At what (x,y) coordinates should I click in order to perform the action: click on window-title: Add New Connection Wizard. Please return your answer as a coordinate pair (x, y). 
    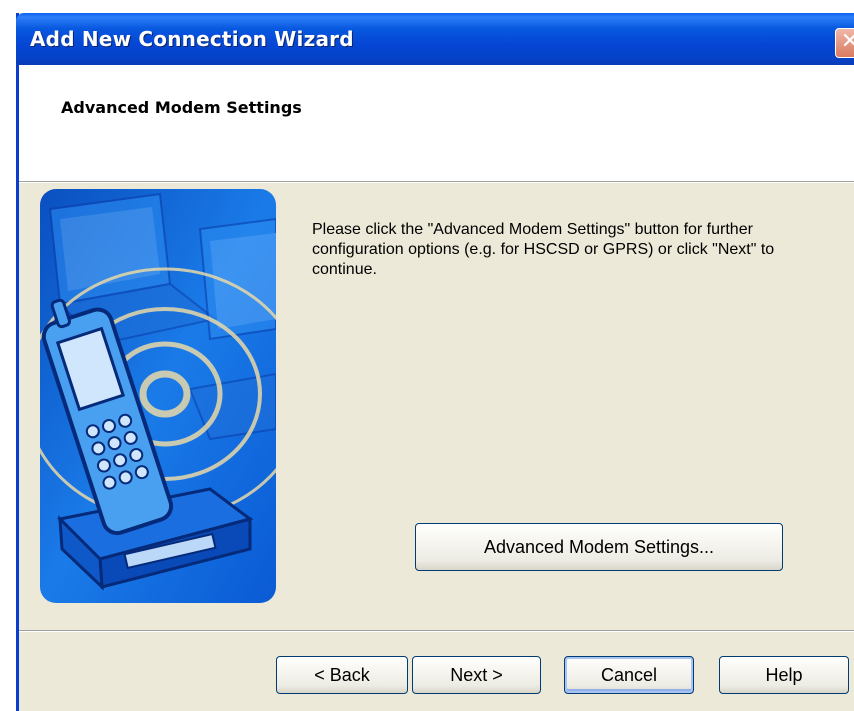
    Looking at the image, I should click on (192, 39).